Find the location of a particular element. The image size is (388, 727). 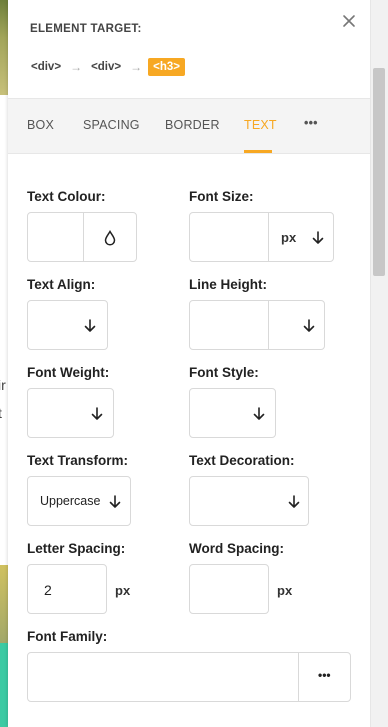

word-spacing-unit: px is located at coordinates (285, 590).